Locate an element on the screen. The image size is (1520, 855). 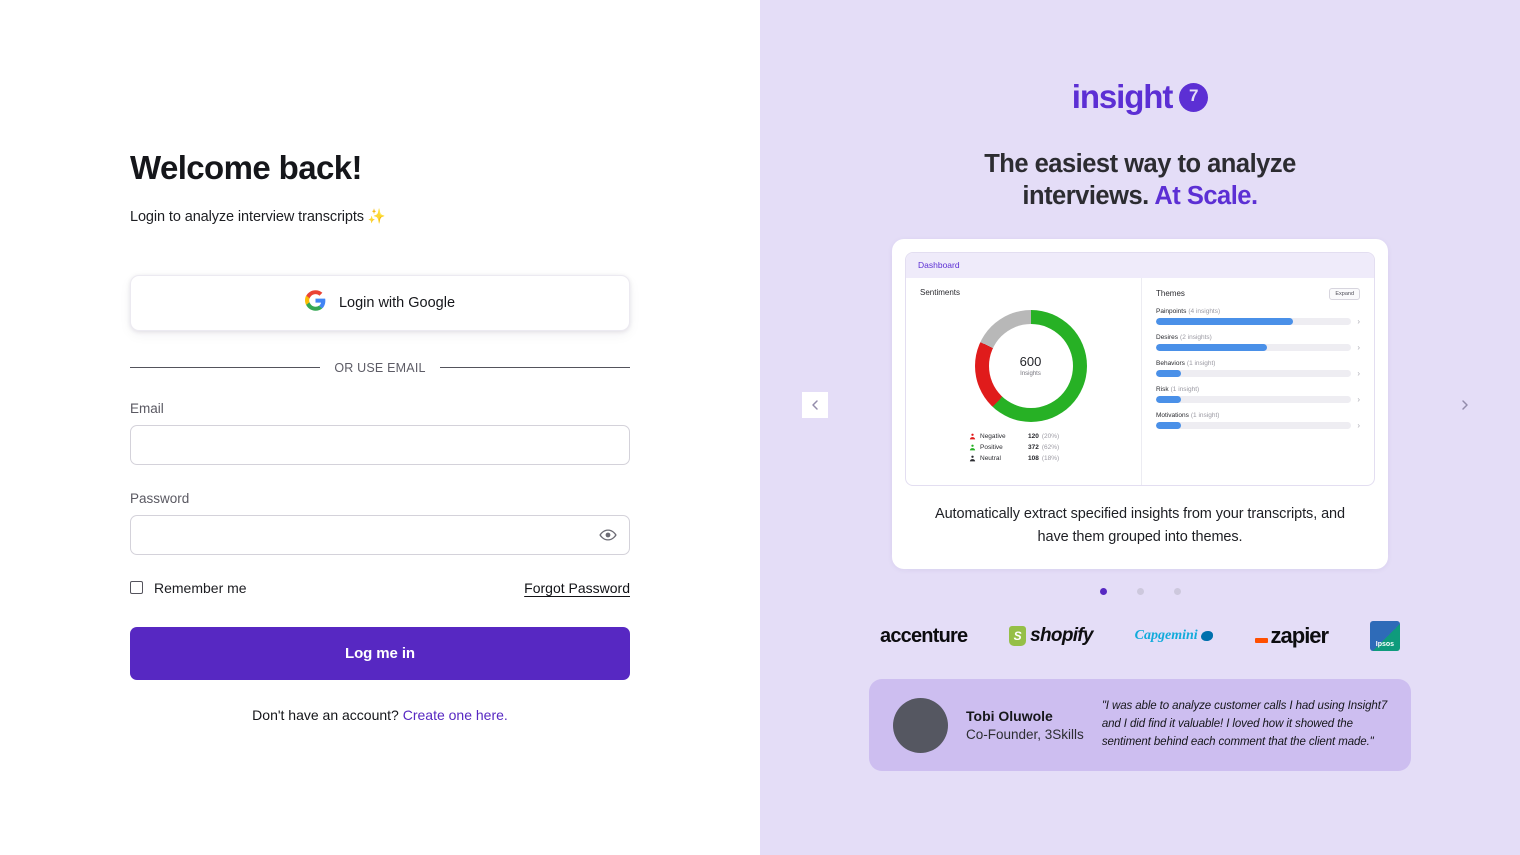
sentiments-donut-chart: 600 Insights is located at coordinates (1030, 365).